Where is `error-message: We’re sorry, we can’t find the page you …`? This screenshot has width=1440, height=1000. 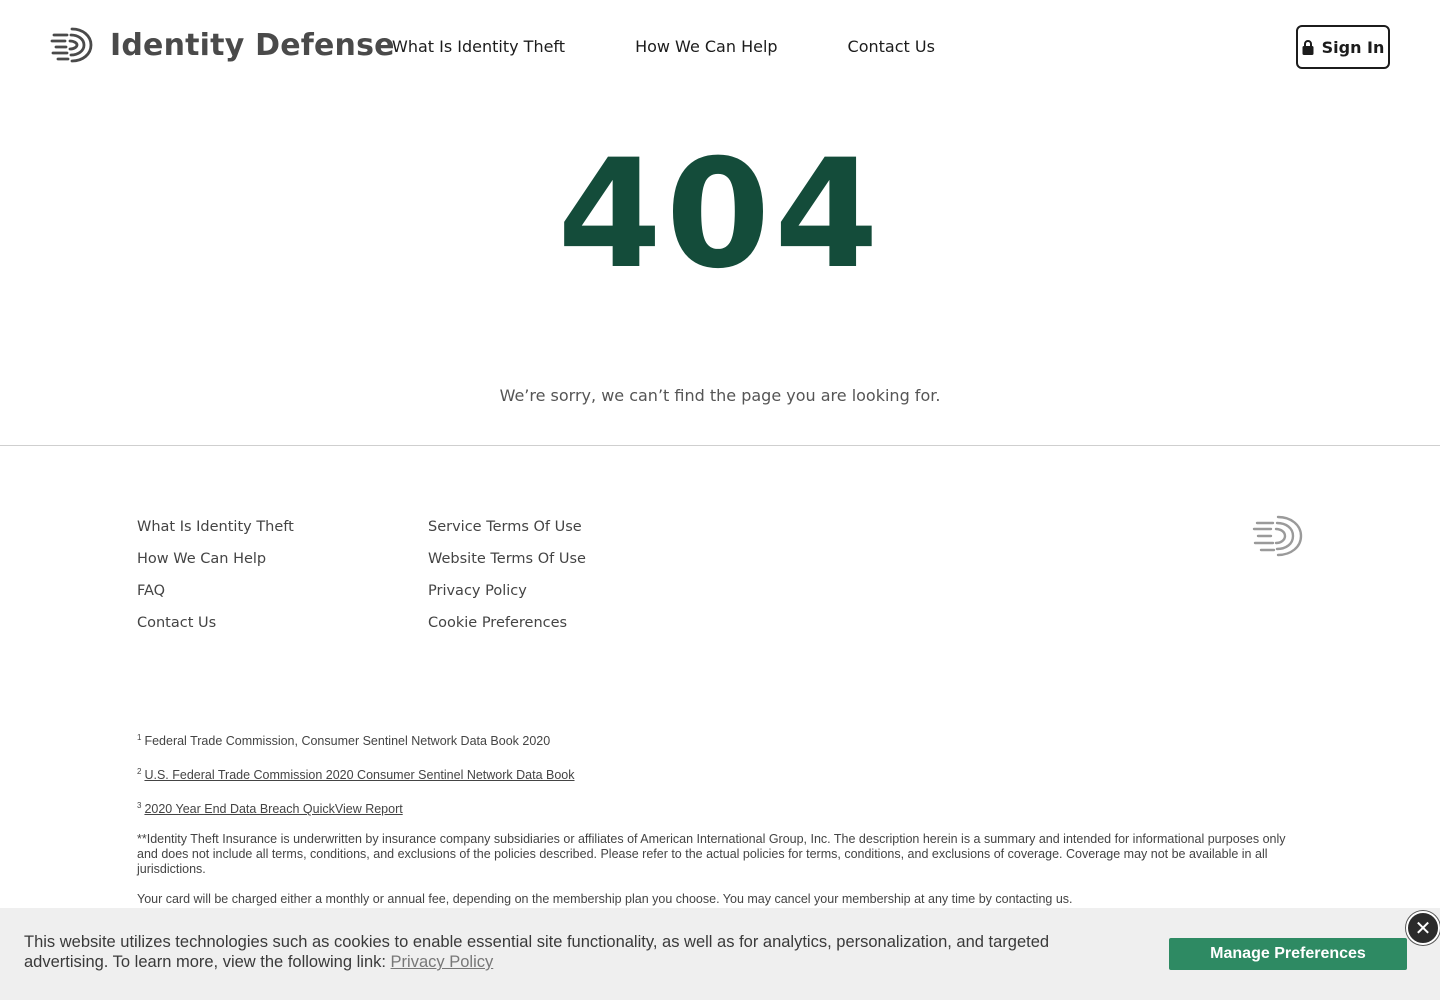
error-message: We’re sorry, we can’t find the page you … is located at coordinates (720, 395).